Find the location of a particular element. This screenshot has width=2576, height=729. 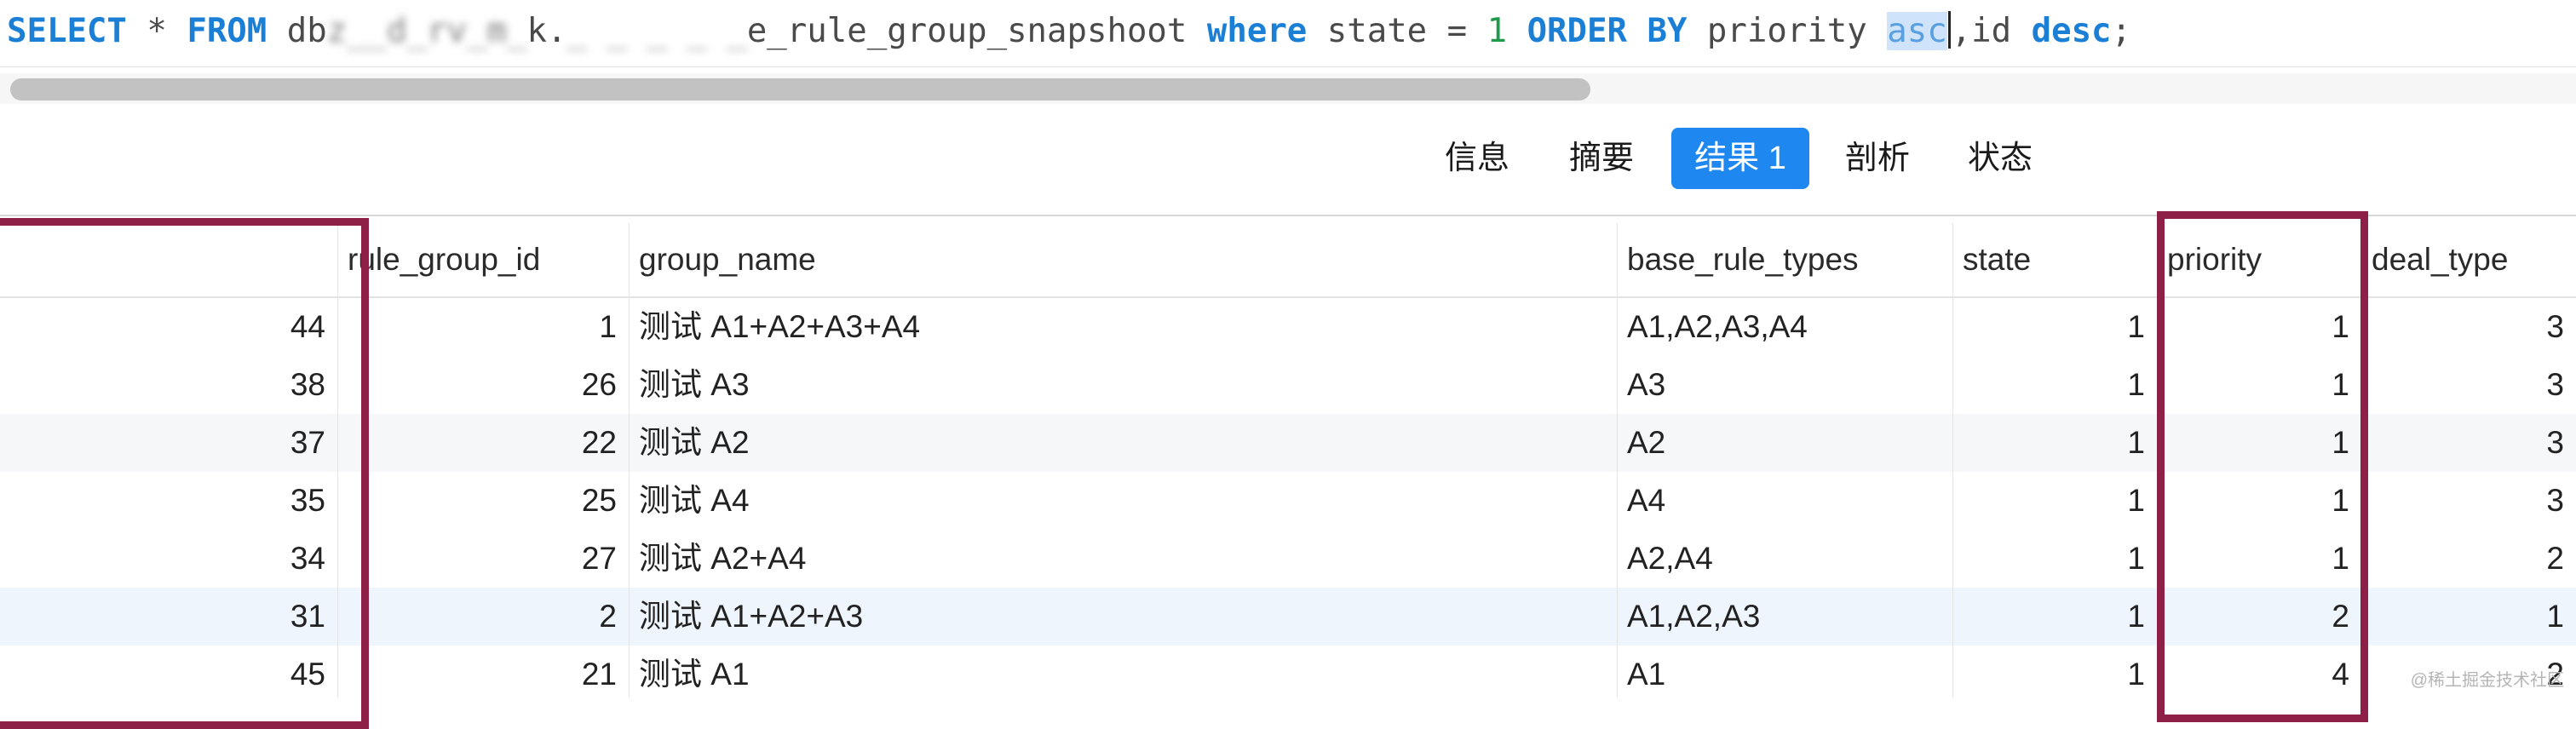

cell-group-name: 测试 A3 is located at coordinates (1123, 385).